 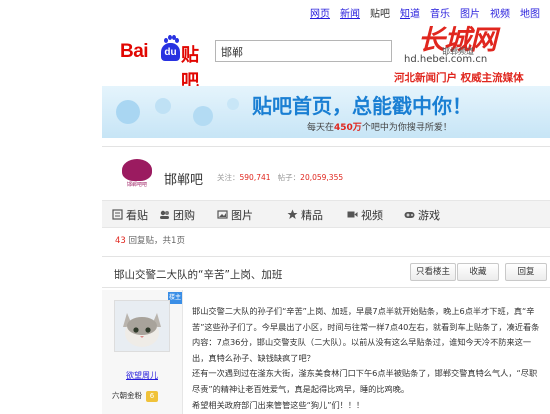 What do you see at coordinates (136, 185) in the screenshot?
I see `forum-avatar-text: 邯郸吧吧` at bounding box center [136, 185].